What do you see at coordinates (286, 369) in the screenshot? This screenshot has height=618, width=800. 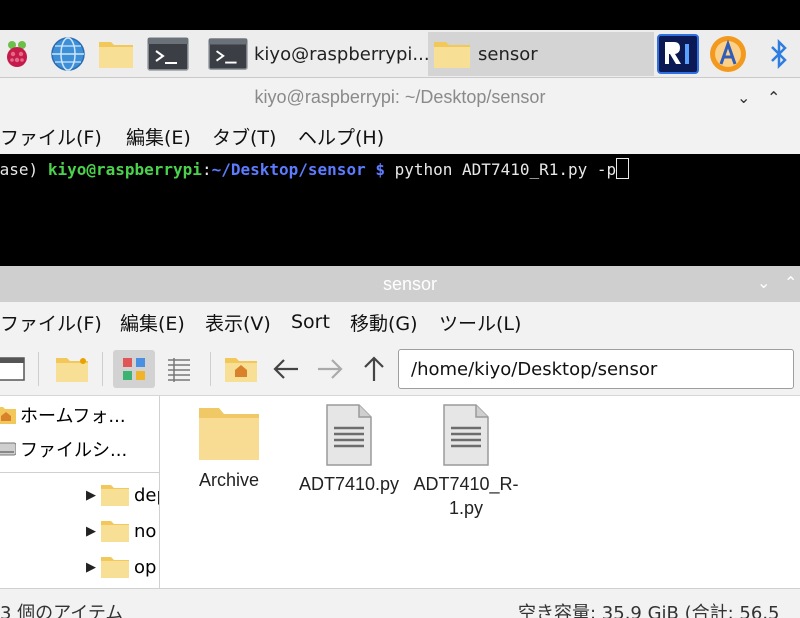 I see `back-arrow-icon` at bounding box center [286, 369].